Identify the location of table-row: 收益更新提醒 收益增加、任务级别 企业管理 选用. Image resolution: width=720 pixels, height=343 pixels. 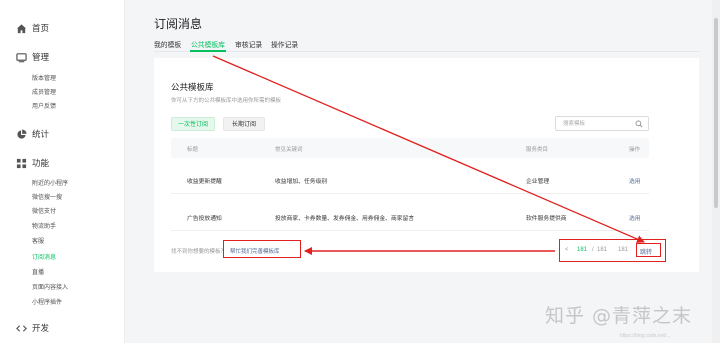
(410, 176).